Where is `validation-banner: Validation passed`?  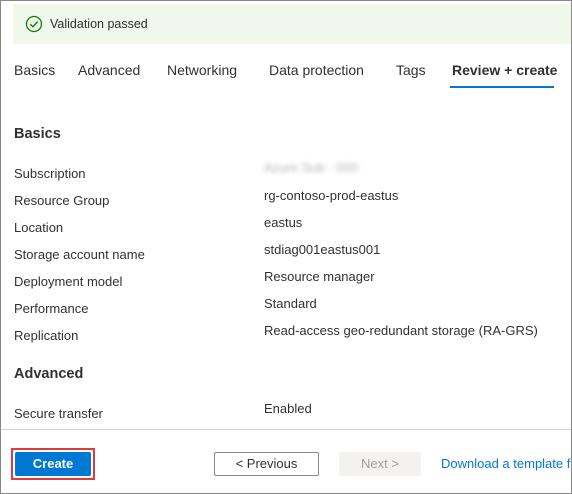
validation-banner: Validation passed is located at coordinates (292, 24).